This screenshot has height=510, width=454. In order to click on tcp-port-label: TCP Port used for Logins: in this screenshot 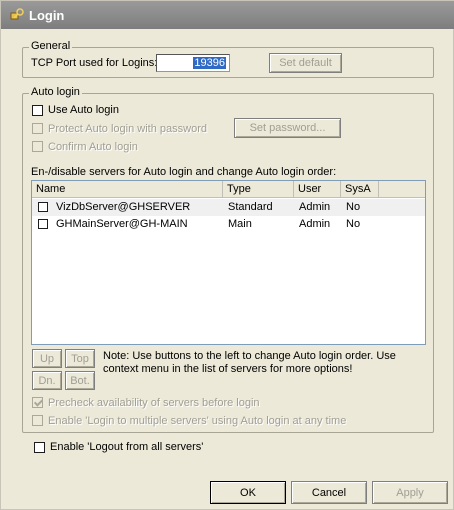, I will do `click(94, 63)`.